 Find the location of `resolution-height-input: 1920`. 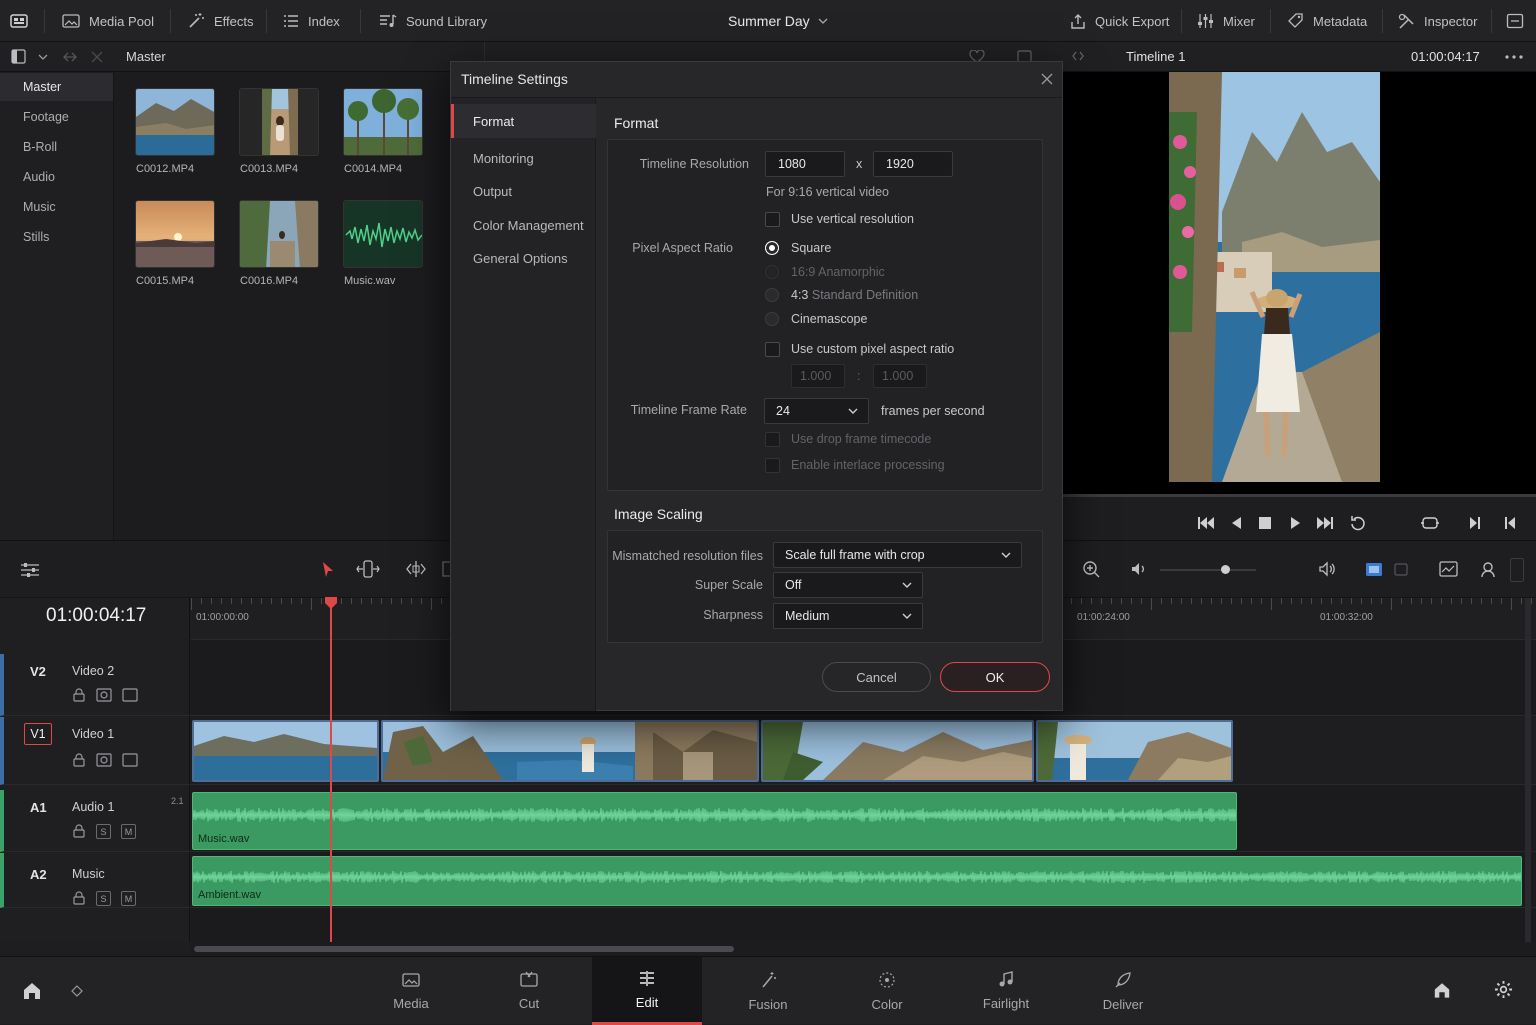

resolution-height-input: 1920 is located at coordinates (913, 164).